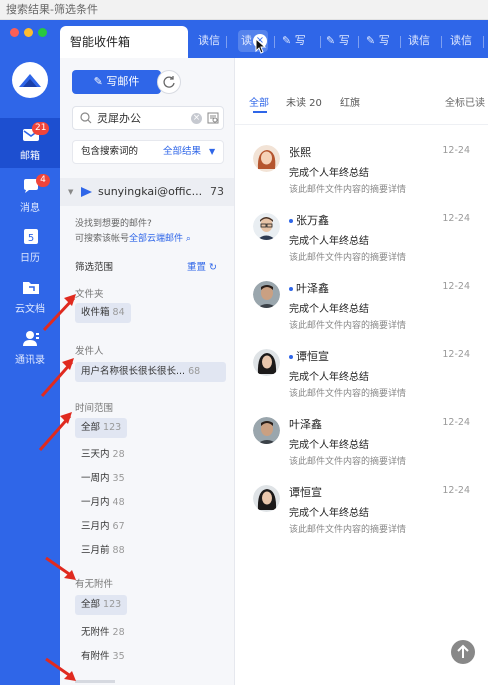 The width and height of the screenshot is (488, 685). Describe the element at coordinates (101, 605) in the screenshot. I see `attachment-option-all: 全部 123` at that location.